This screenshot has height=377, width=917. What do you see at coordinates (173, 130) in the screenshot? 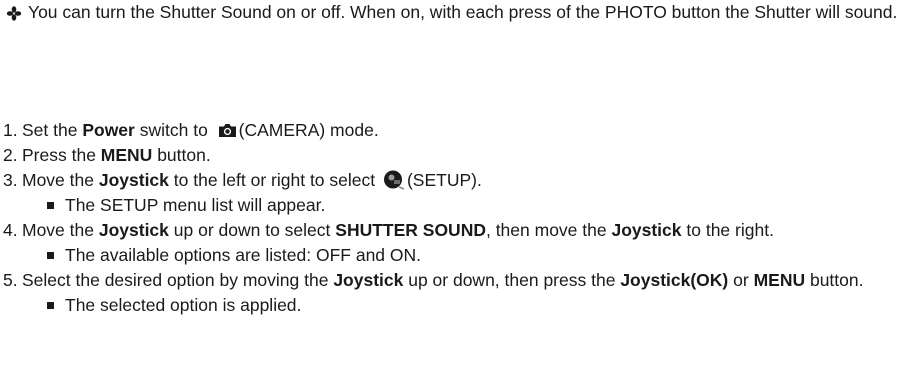
I see `step-text: switch to` at bounding box center [173, 130].